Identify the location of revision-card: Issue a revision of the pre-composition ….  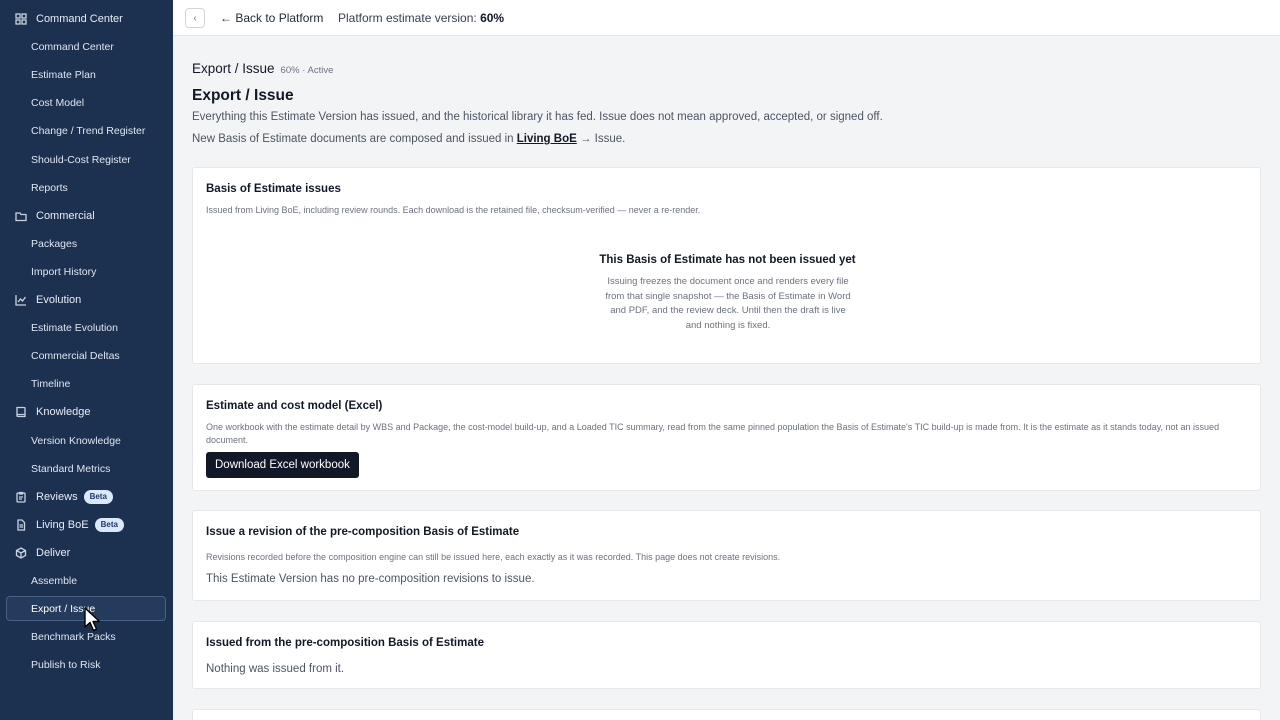
(726, 555).